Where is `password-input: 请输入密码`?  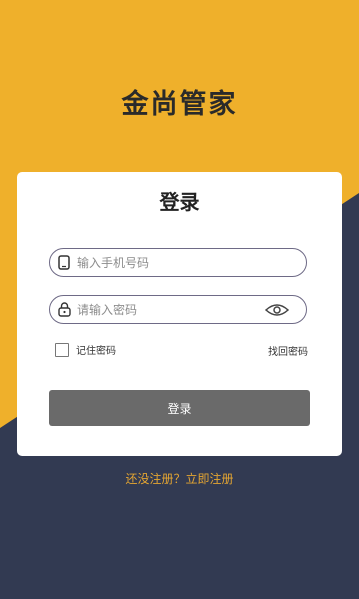 password-input: 请输入密码 is located at coordinates (178, 309).